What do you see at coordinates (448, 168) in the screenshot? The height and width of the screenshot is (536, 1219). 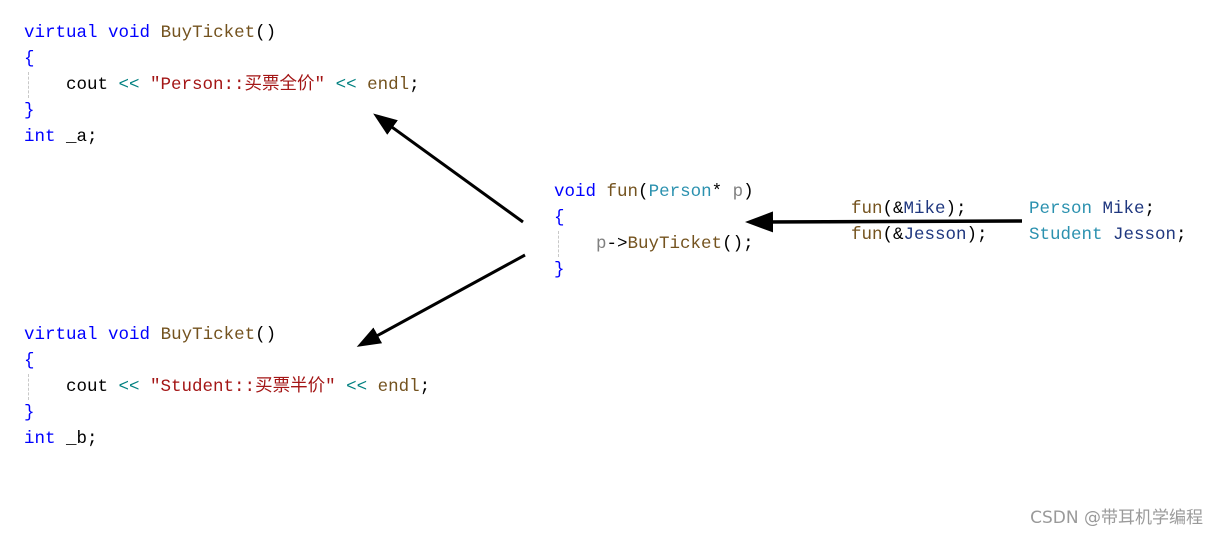 I see `arrow-to-person-buyticket` at bounding box center [448, 168].